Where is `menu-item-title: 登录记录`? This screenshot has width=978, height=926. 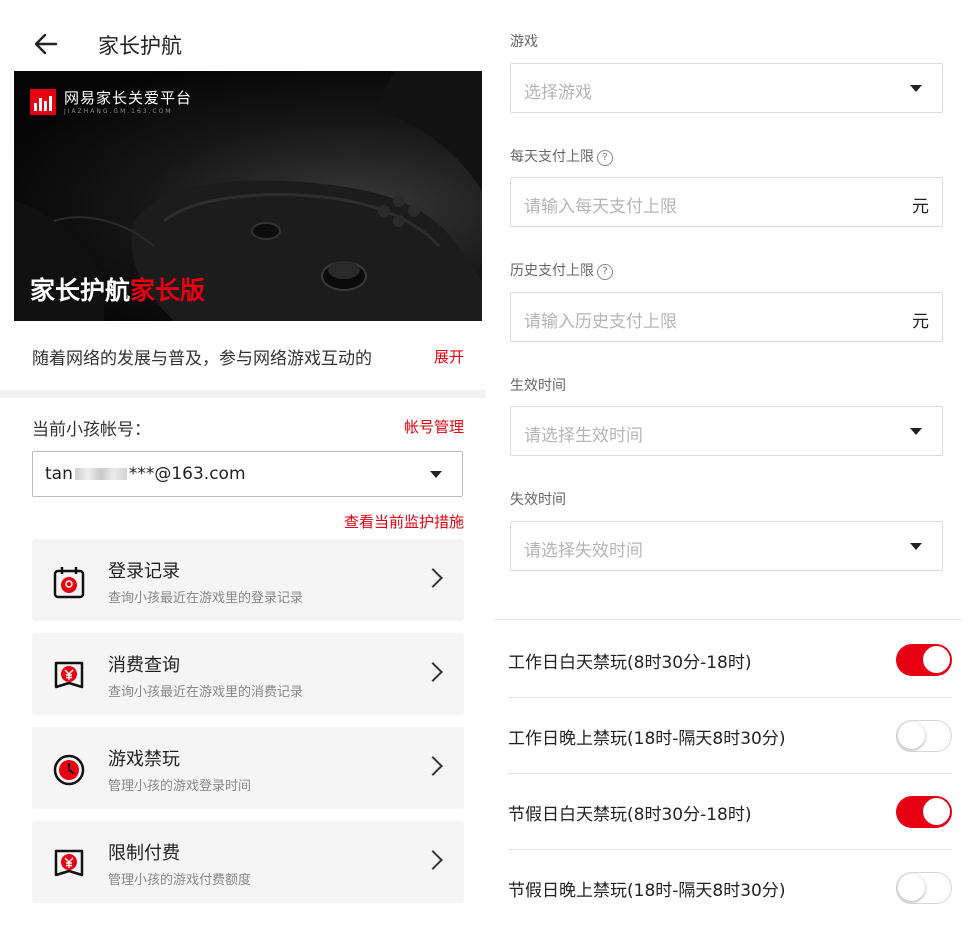
menu-item-title: 登录记录 is located at coordinates (144, 571).